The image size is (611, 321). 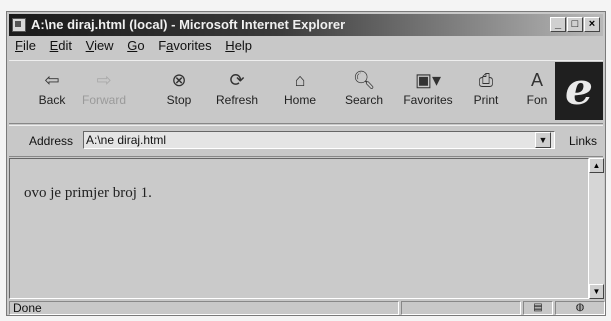 I want to click on close-button: ×, so click(x=592, y=24).